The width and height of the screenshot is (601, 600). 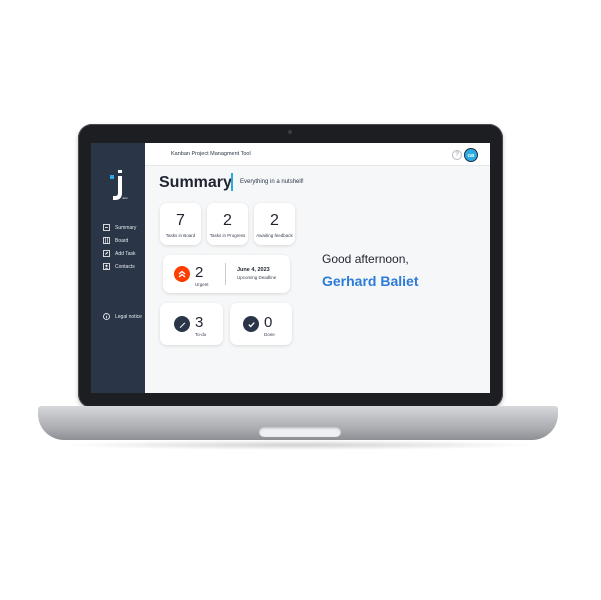 I want to click on sidebar-item-label: Summary, so click(x=126, y=227).